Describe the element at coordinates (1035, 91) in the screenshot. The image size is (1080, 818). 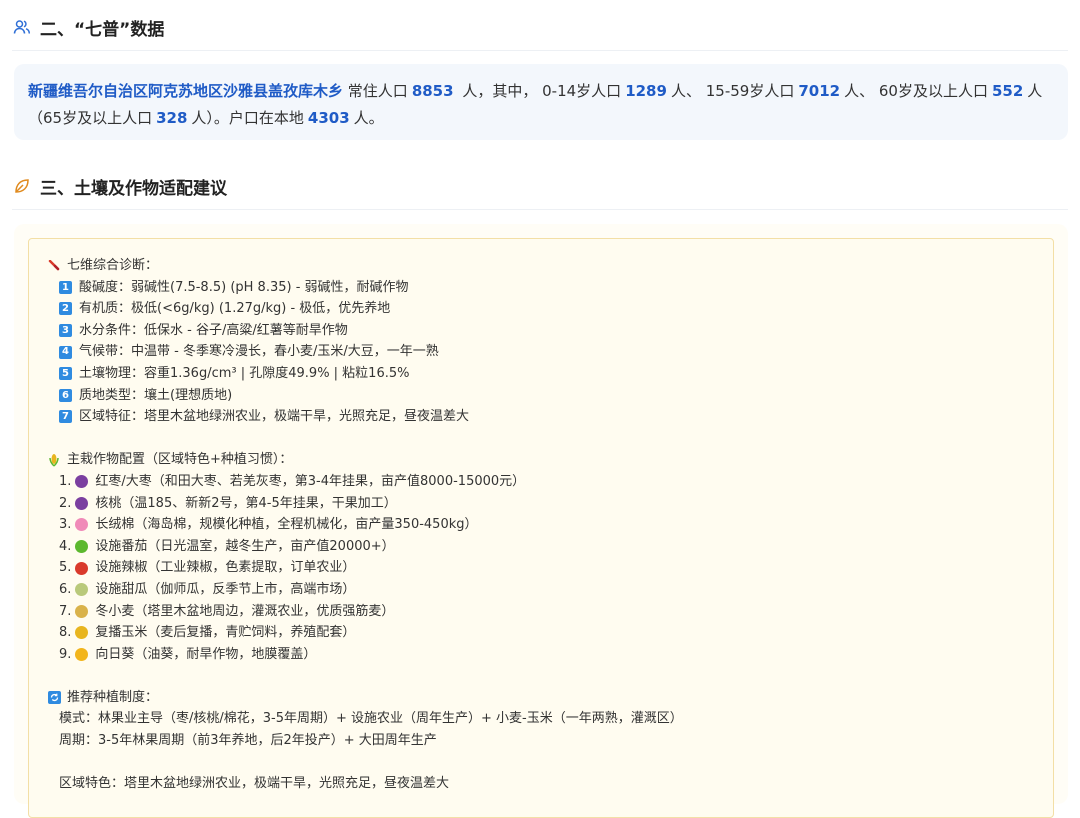
I see `unit-text: 人` at that location.